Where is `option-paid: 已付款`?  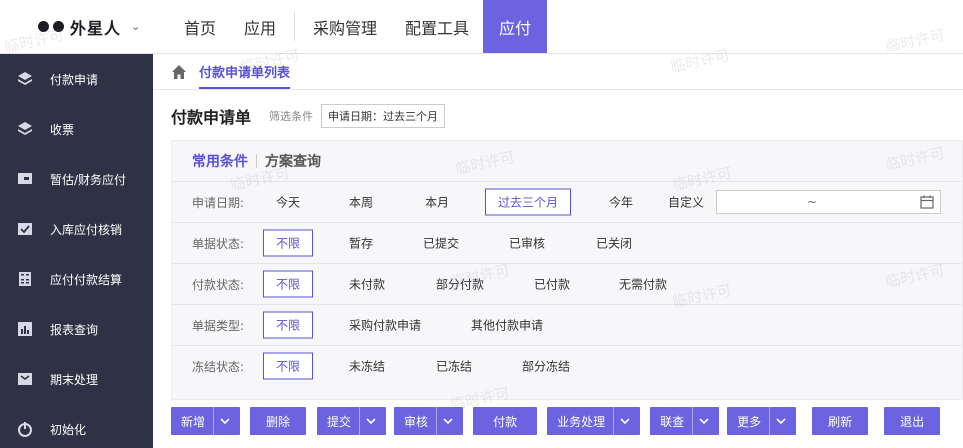 option-paid: 已付款 is located at coordinates (552, 284).